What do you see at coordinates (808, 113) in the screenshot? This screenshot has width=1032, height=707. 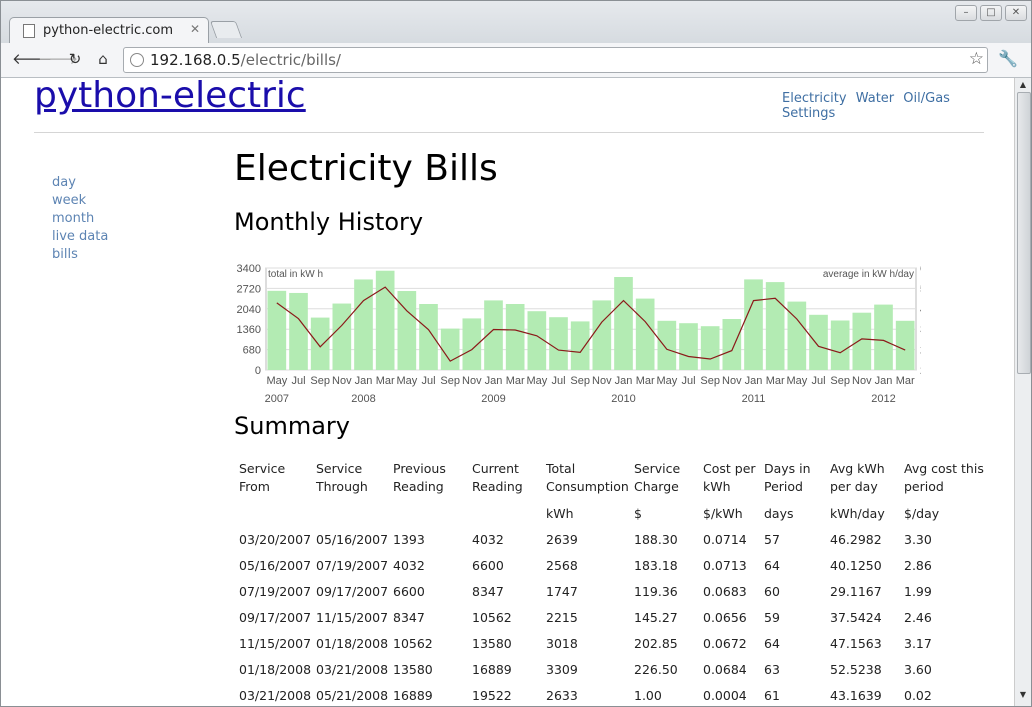 I see `nav-settings: Settings` at bounding box center [808, 113].